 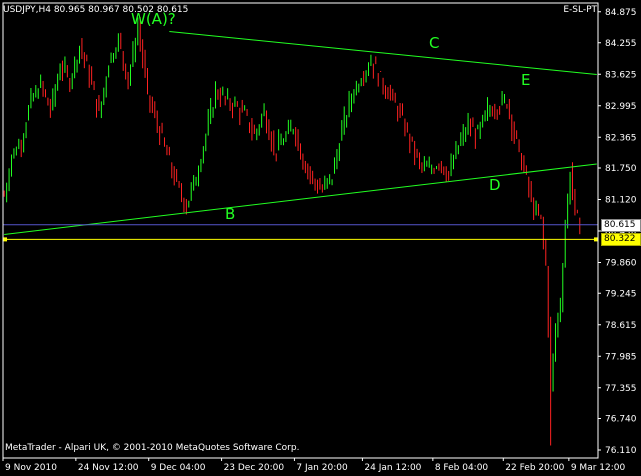 I want to click on y-tick-label: 82.995, so click(x=621, y=107).